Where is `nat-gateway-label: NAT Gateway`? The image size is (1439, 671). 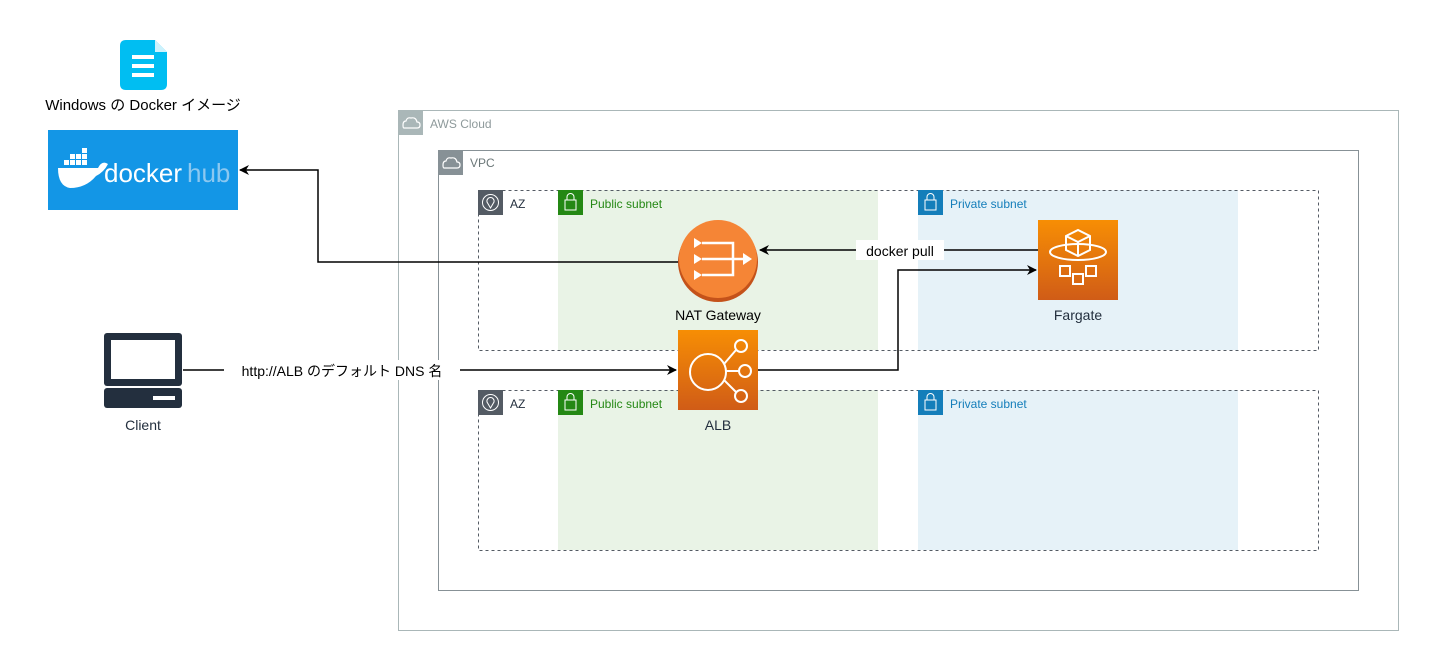
nat-gateway-label: NAT Gateway is located at coordinates (718, 315).